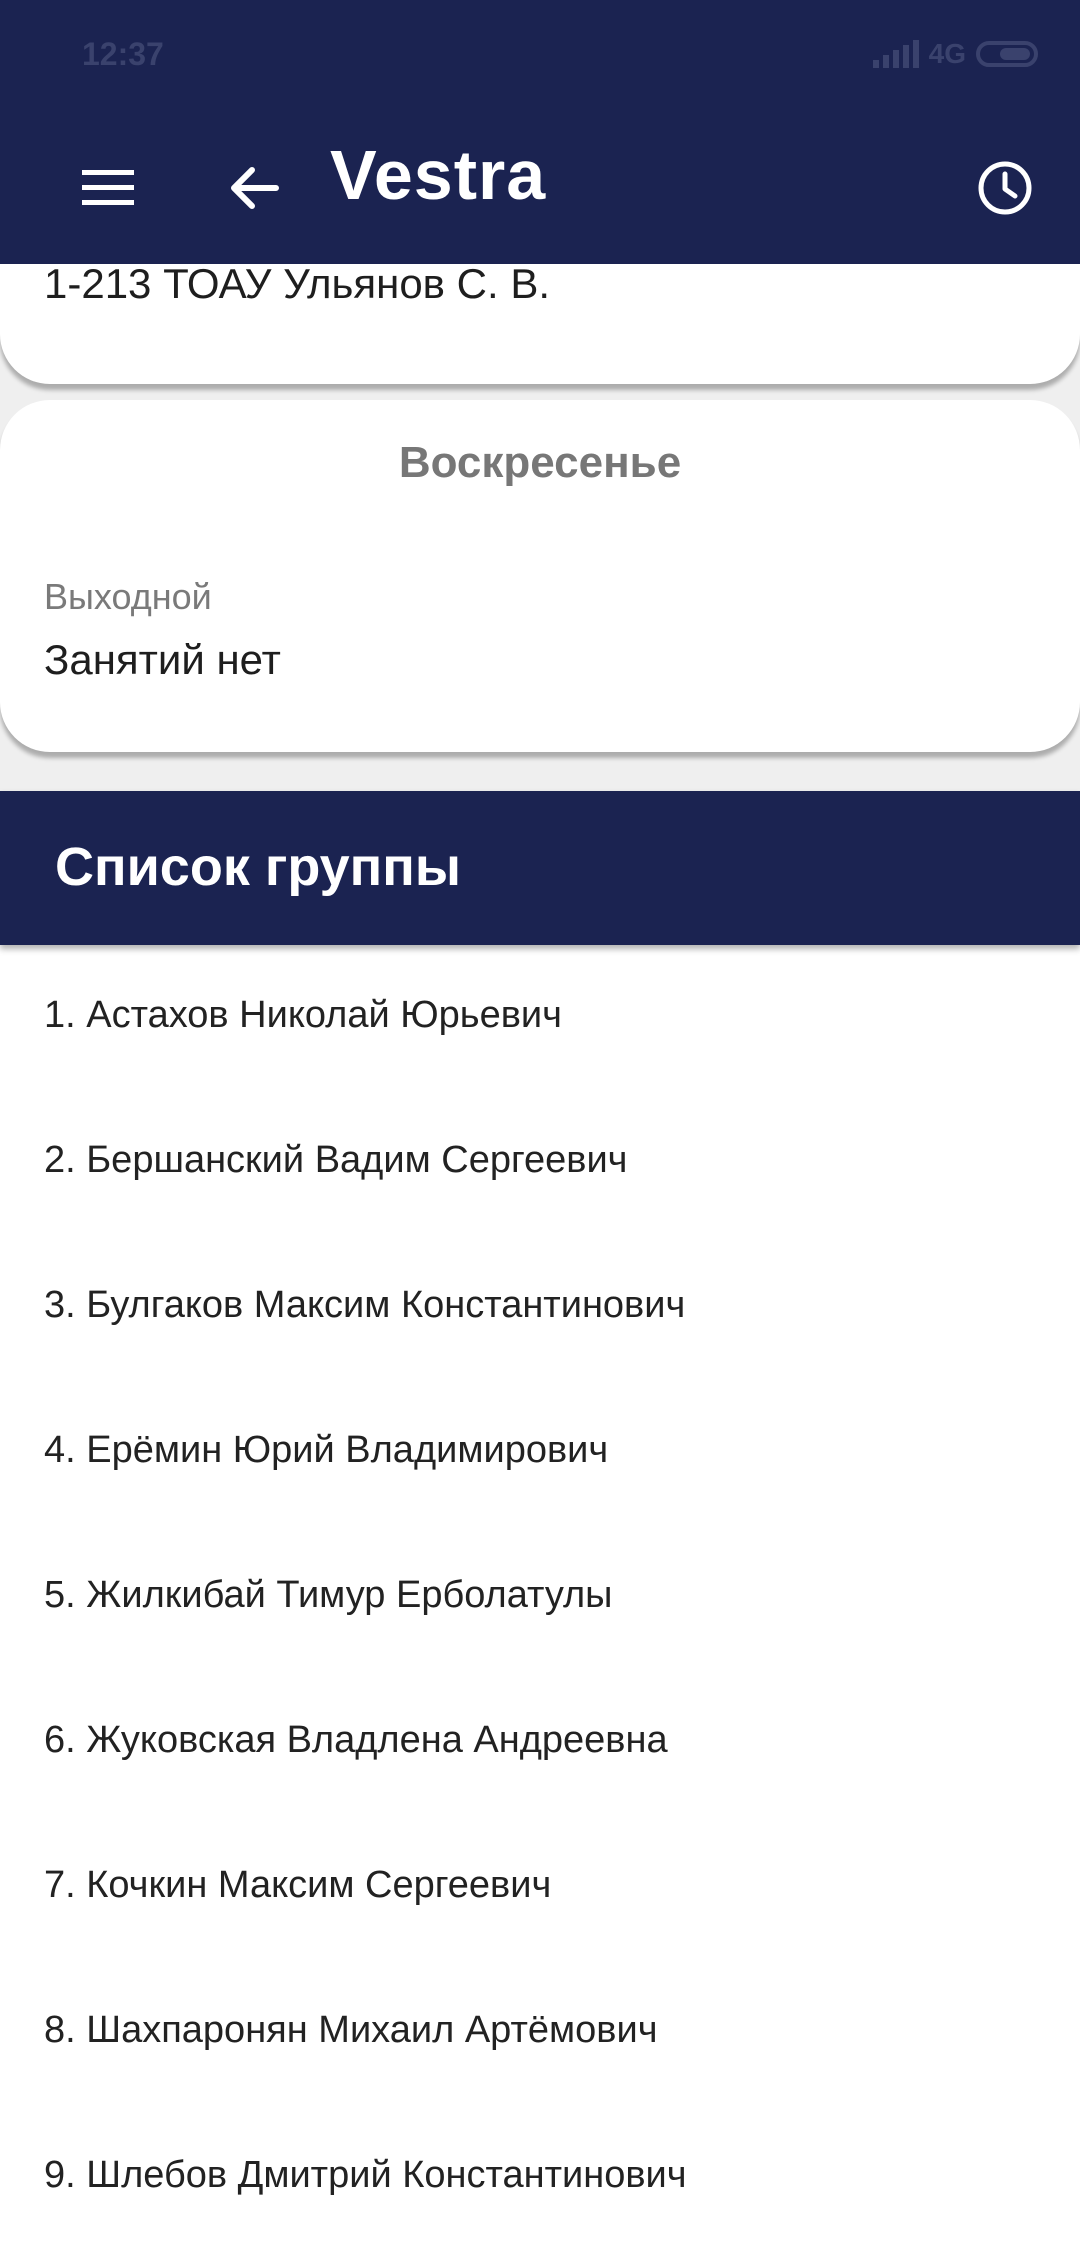 The height and width of the screenshot is (2248, 1080). What do you see at coordinates (365, 2175) in the screenshot?
I see `list-item: 9. Шлебов Дмитрий Константинович` at bounding box center [365, 2175].